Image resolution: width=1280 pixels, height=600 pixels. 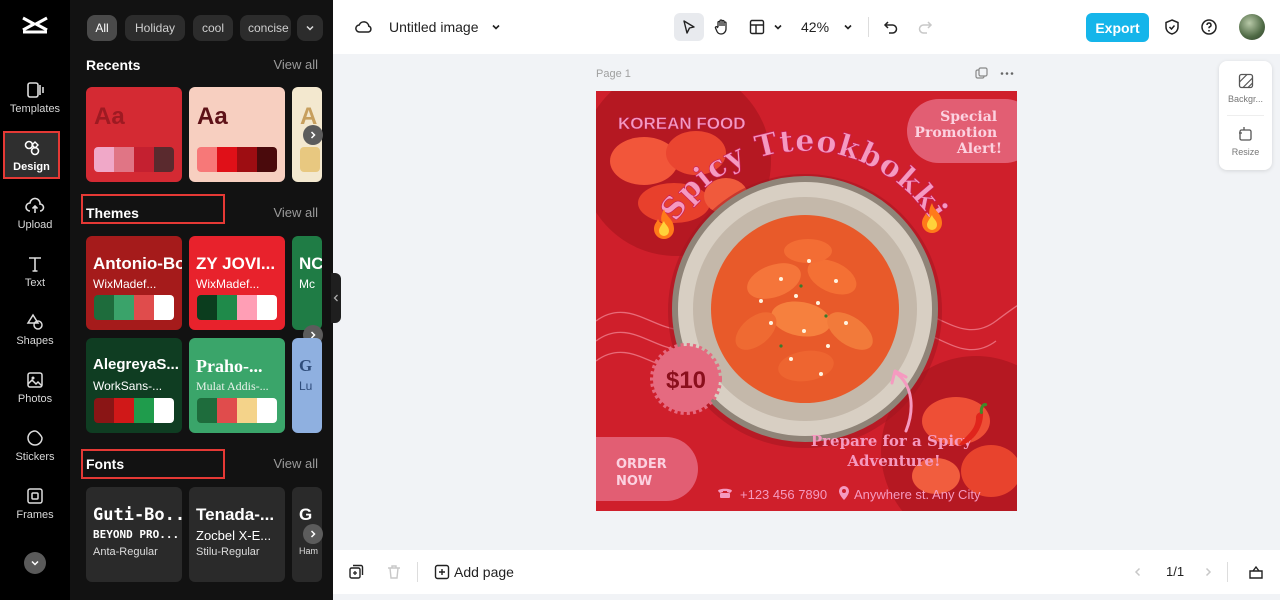 I want to click on right-toolbar-divider, so click(x=1245, y=115).